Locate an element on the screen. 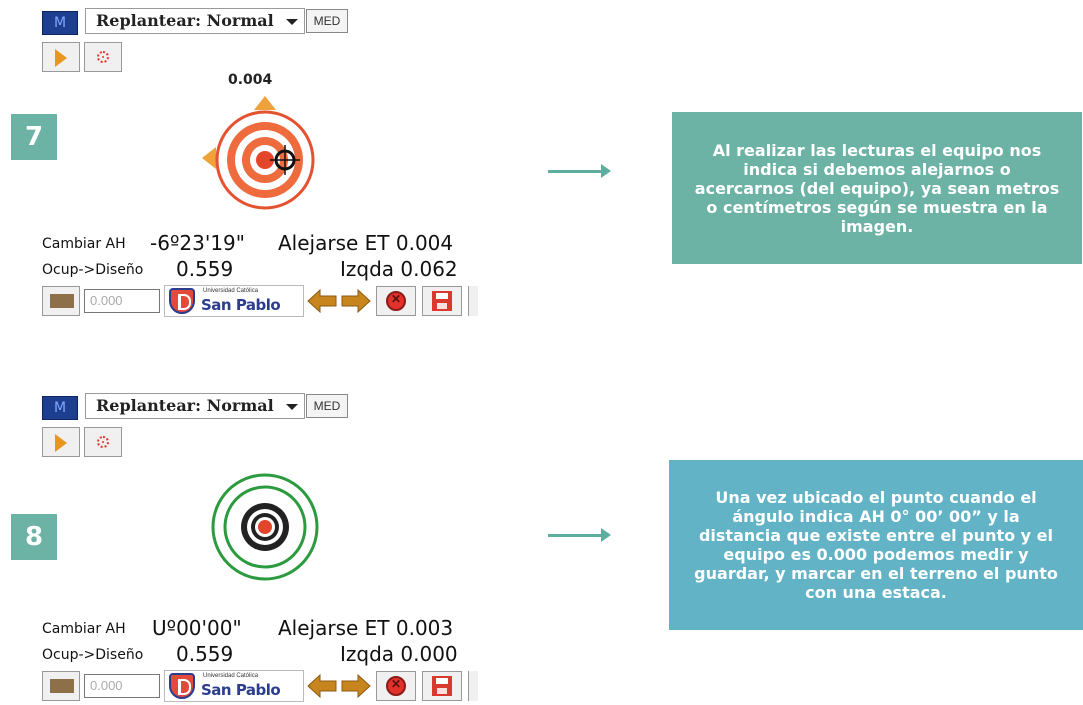  step-badge-8: 8 is located at coordinates (34, 537).